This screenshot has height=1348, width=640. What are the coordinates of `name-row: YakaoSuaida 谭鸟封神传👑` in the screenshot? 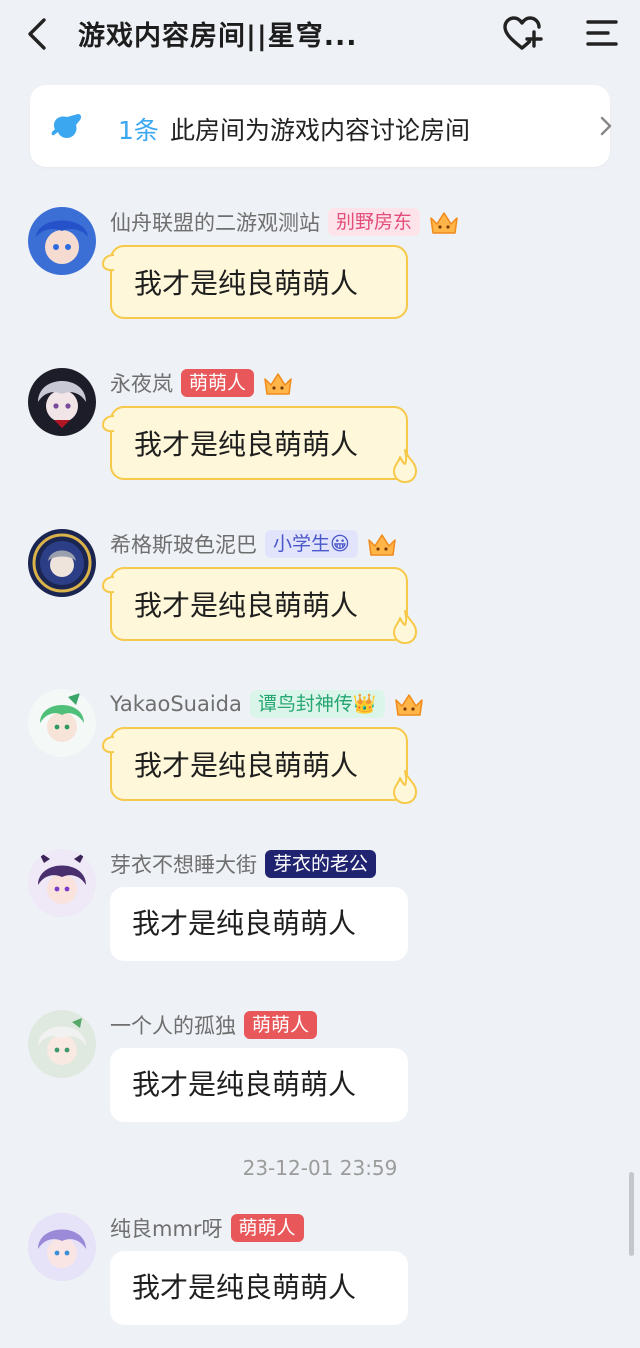 It's located at (267, 704).